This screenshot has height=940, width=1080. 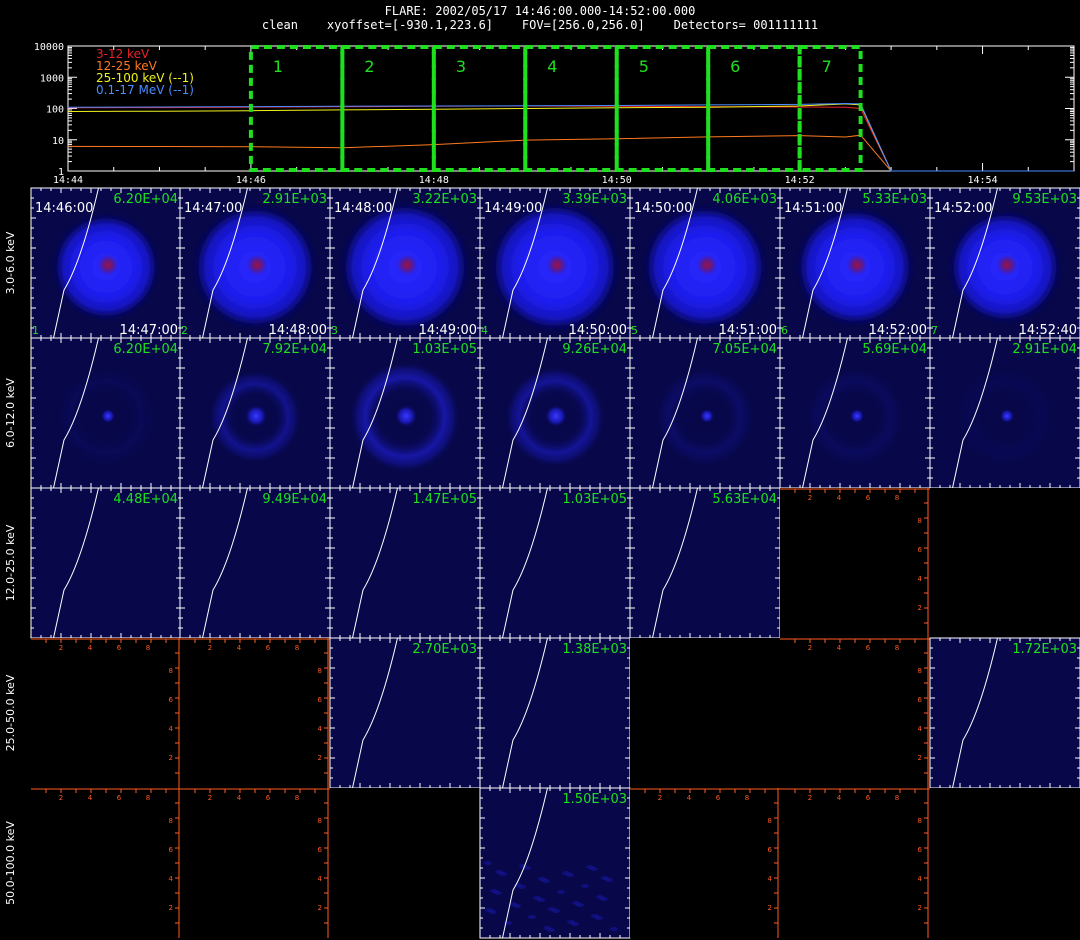 I want to click on panel-end-time: 14:49:00, so click(x=448, y=330).